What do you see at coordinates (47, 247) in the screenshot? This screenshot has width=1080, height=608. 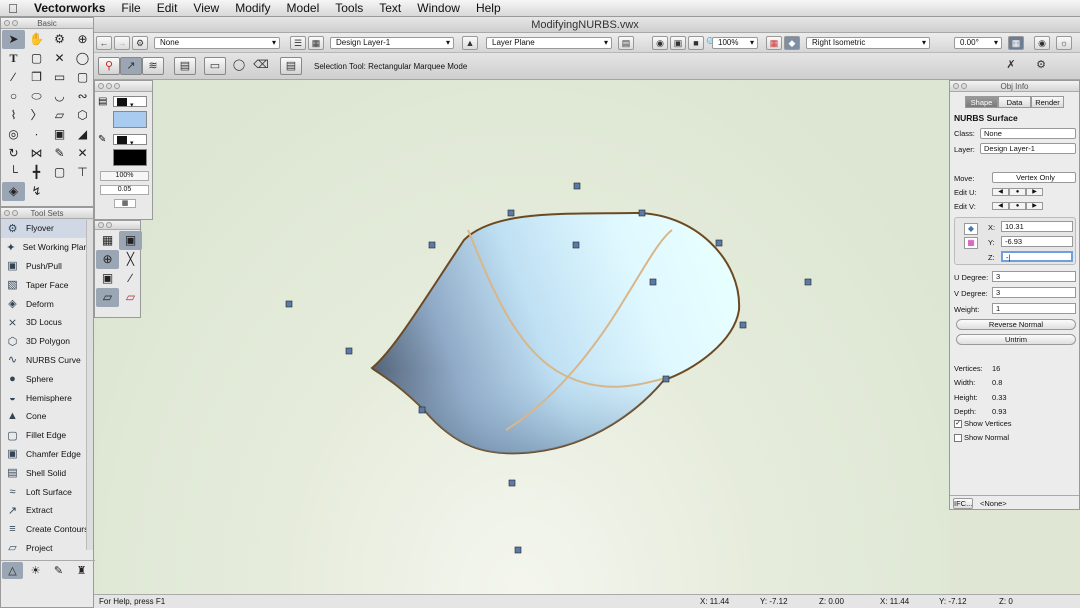 I see `tool-set-item: ✦ Set Working Plane` at bounding box center [47, 247].